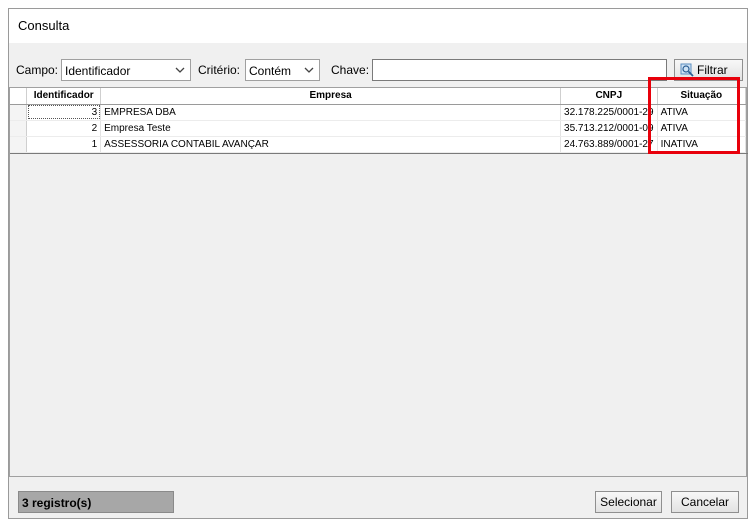 This screenshot has width=754, height=524. What do you see at coordinates (378, 26) in the screenshot?
I see `title-bar: Consulta` at bounding box center [378, 26].